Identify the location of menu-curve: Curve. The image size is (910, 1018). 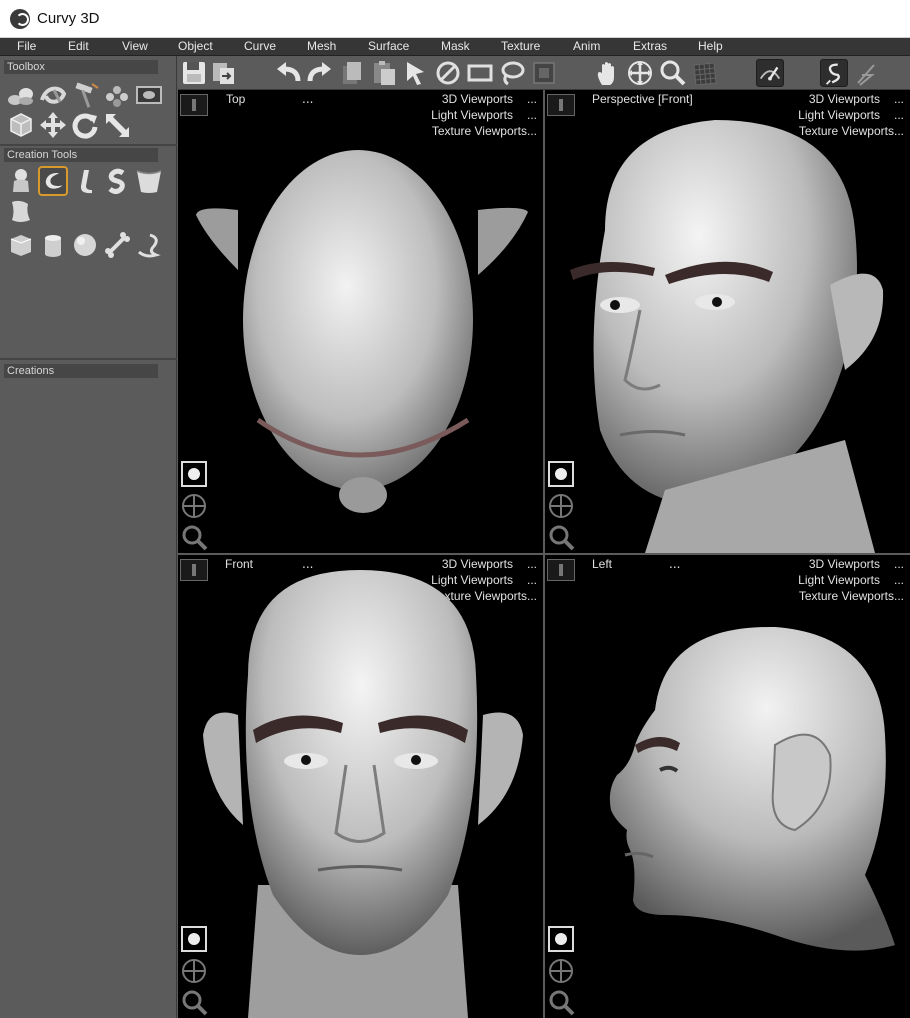
(260, 46).